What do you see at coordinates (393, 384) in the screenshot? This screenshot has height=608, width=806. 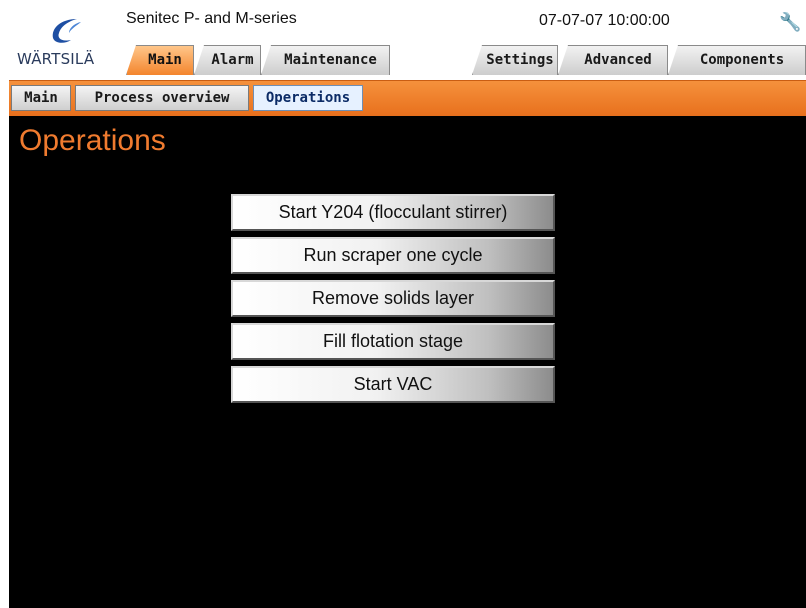 I see `start-vac-button: Start VAC` at bounding box center [393, 384].